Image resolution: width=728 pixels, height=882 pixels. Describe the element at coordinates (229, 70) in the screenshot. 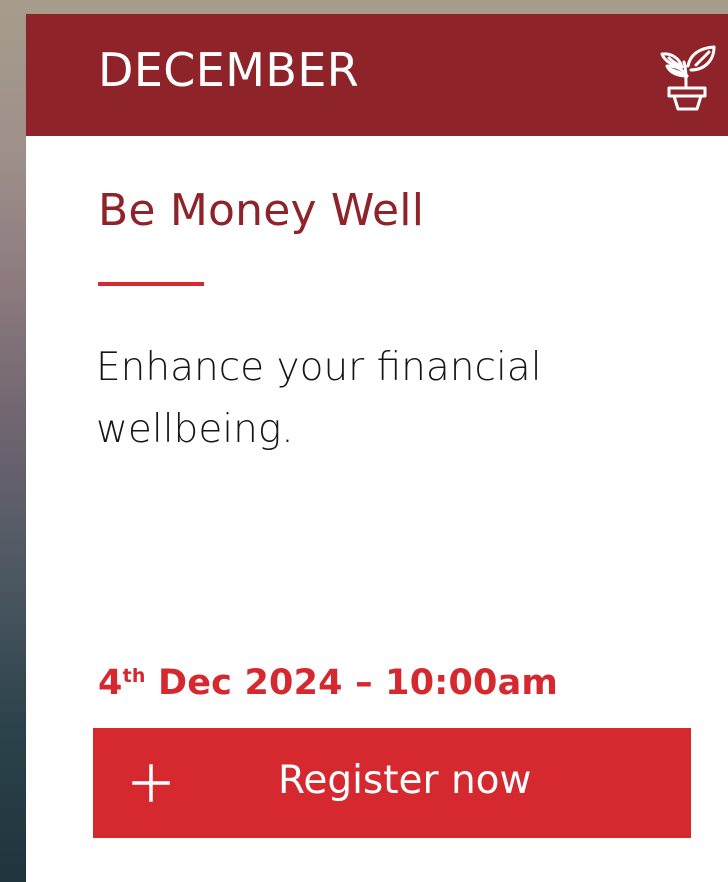

I see `month-label: DECEMBER` at that location.